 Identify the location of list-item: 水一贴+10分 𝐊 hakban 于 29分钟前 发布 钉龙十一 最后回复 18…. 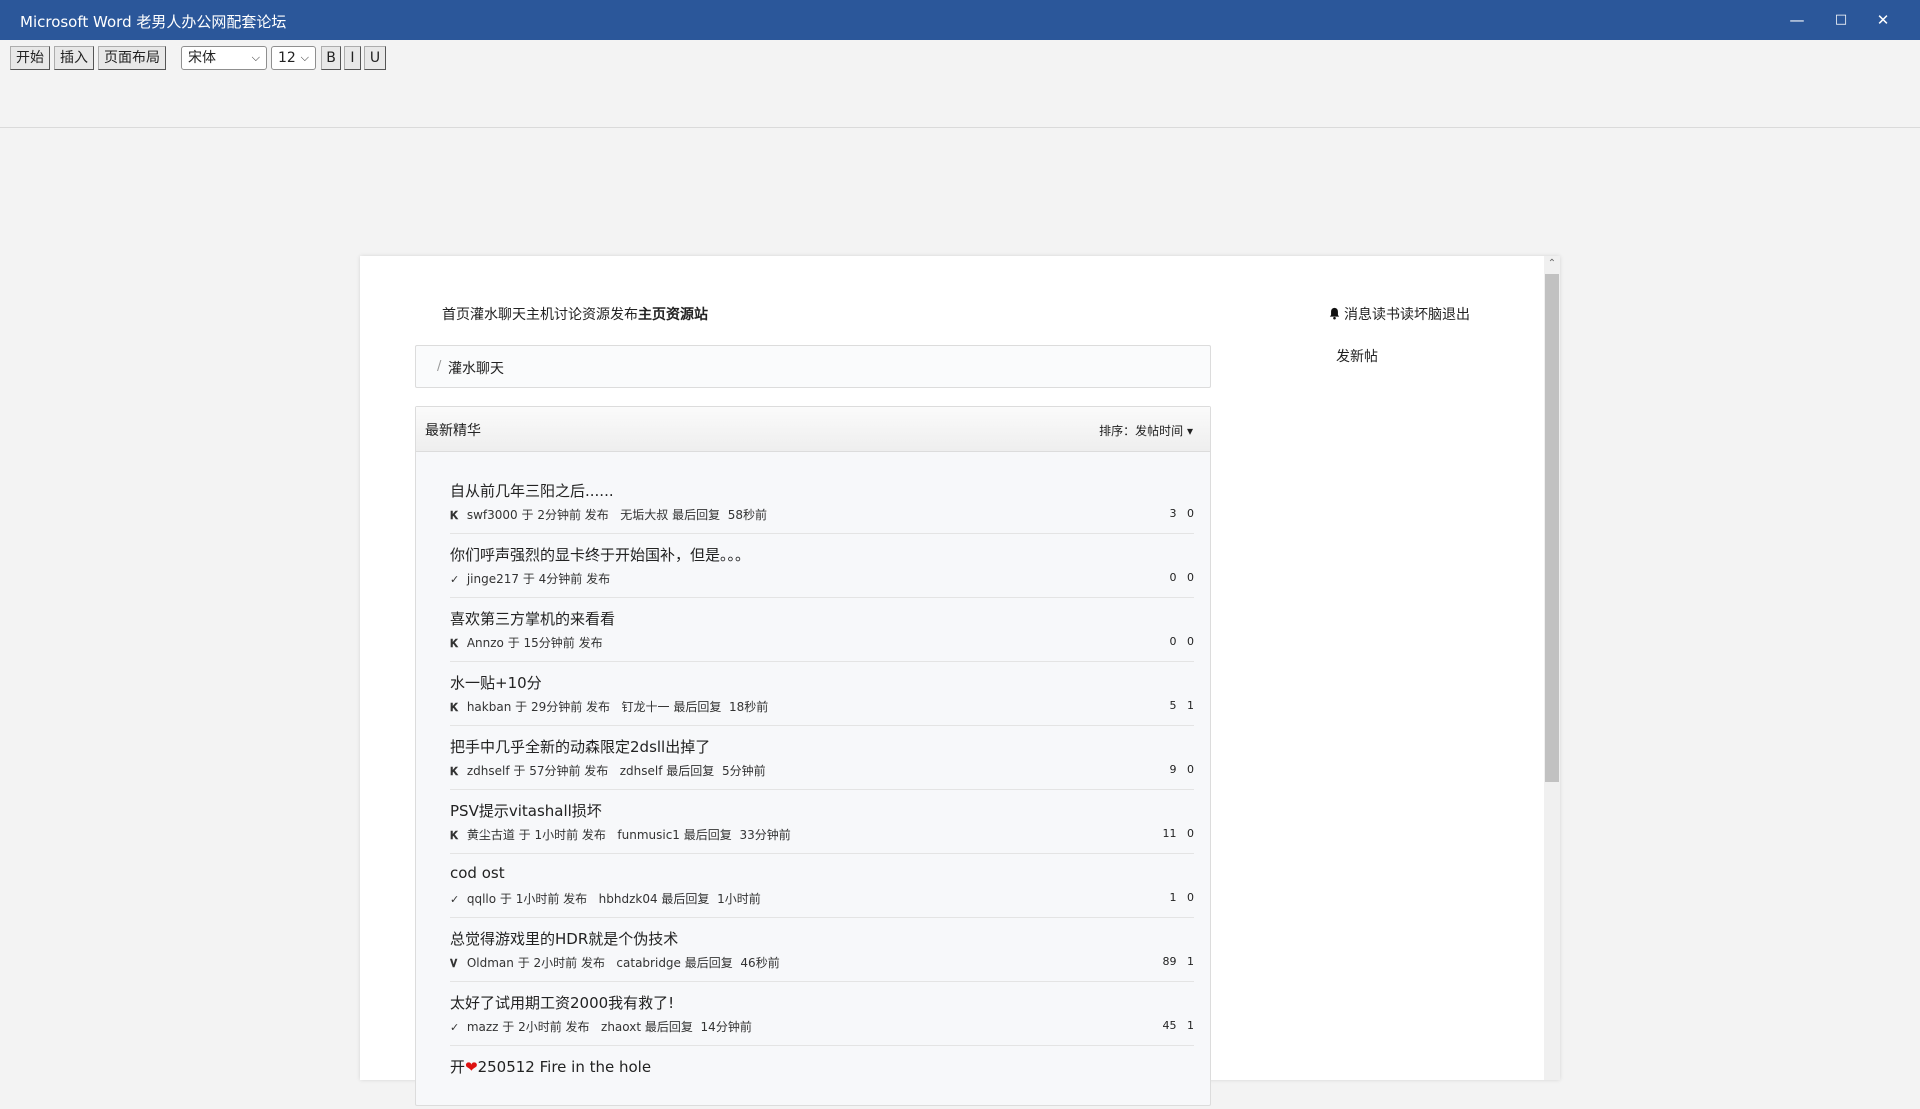
(822, 694).